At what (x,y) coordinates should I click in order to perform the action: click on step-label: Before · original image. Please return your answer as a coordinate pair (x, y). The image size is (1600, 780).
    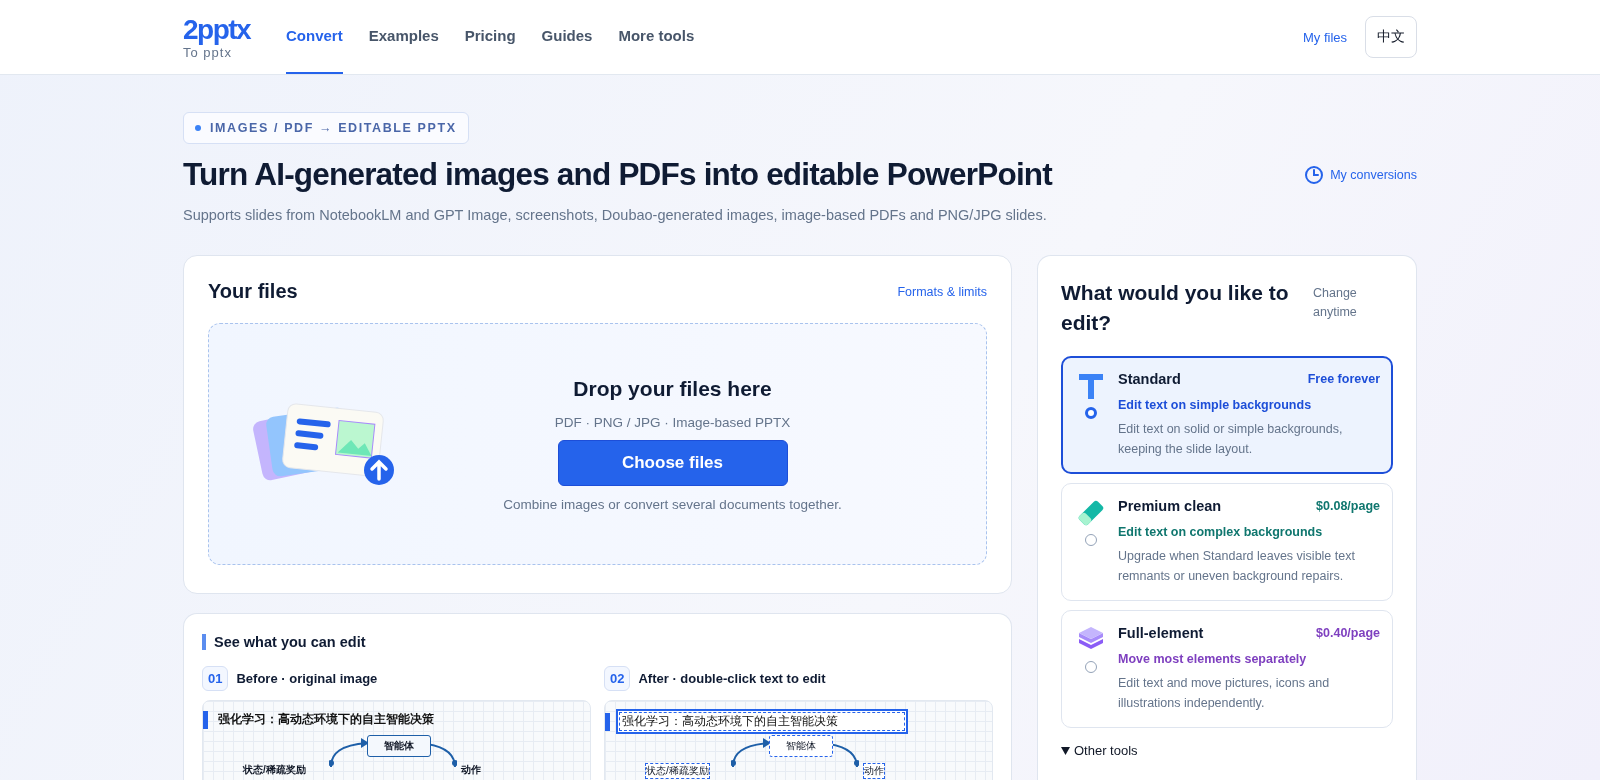
    Looking at the image, I should click on (307, 678).